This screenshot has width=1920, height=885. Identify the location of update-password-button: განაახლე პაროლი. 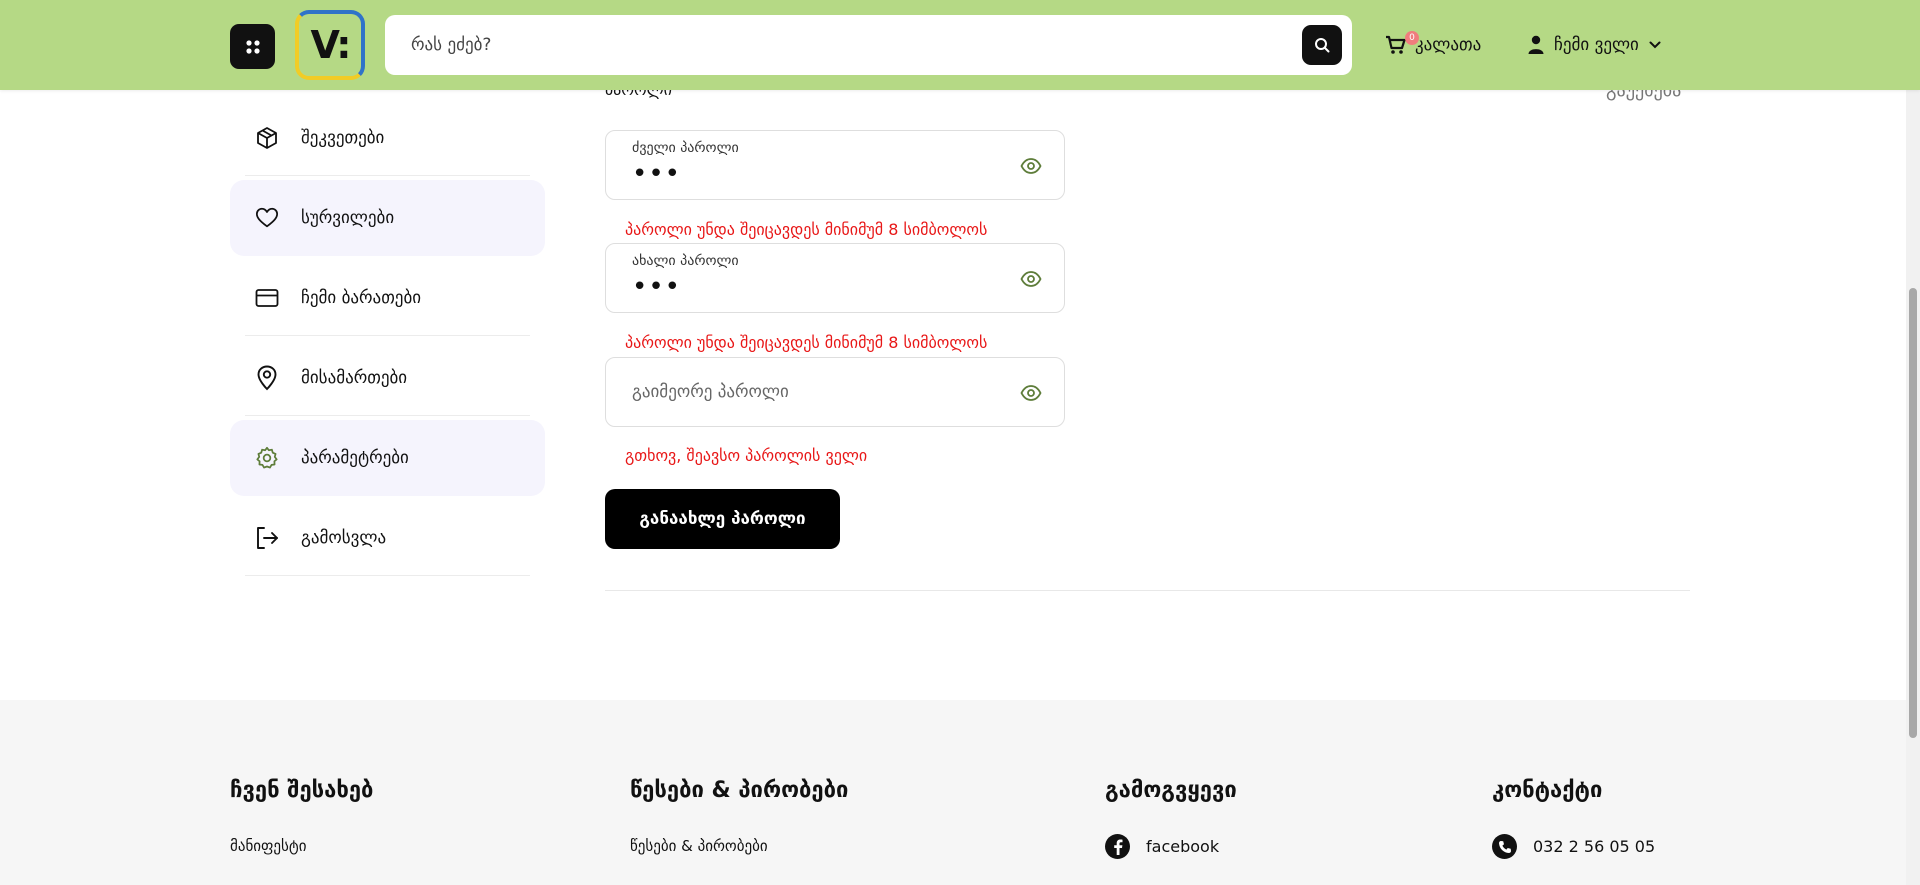
(722, 519).